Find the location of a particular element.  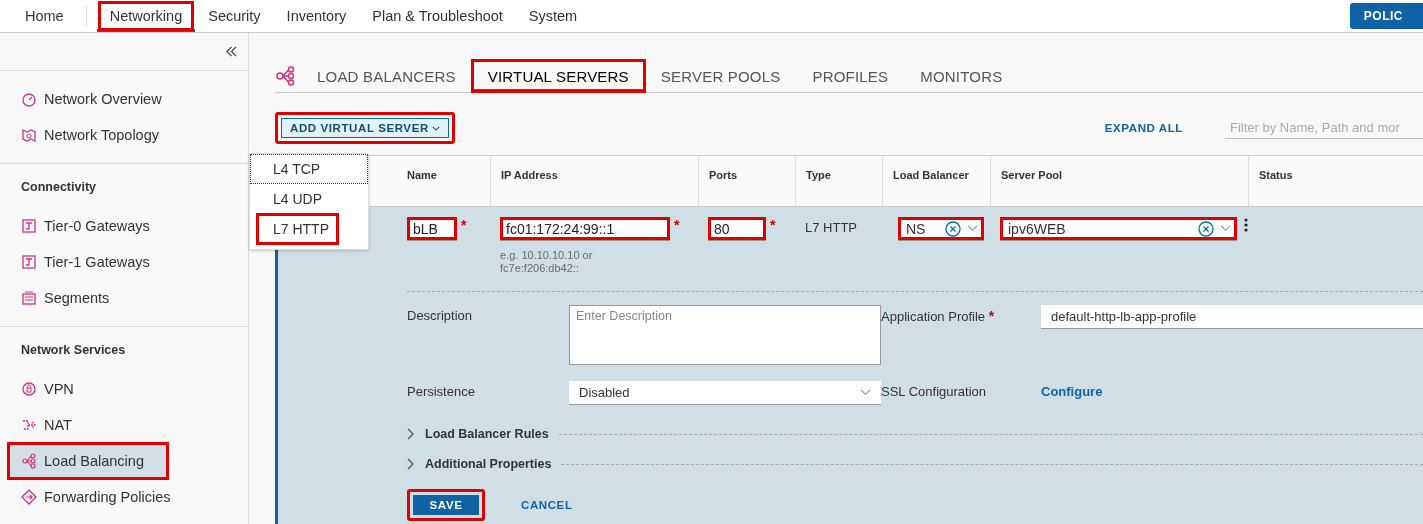

load-balancer-icon is located at coordinates (285, 76).